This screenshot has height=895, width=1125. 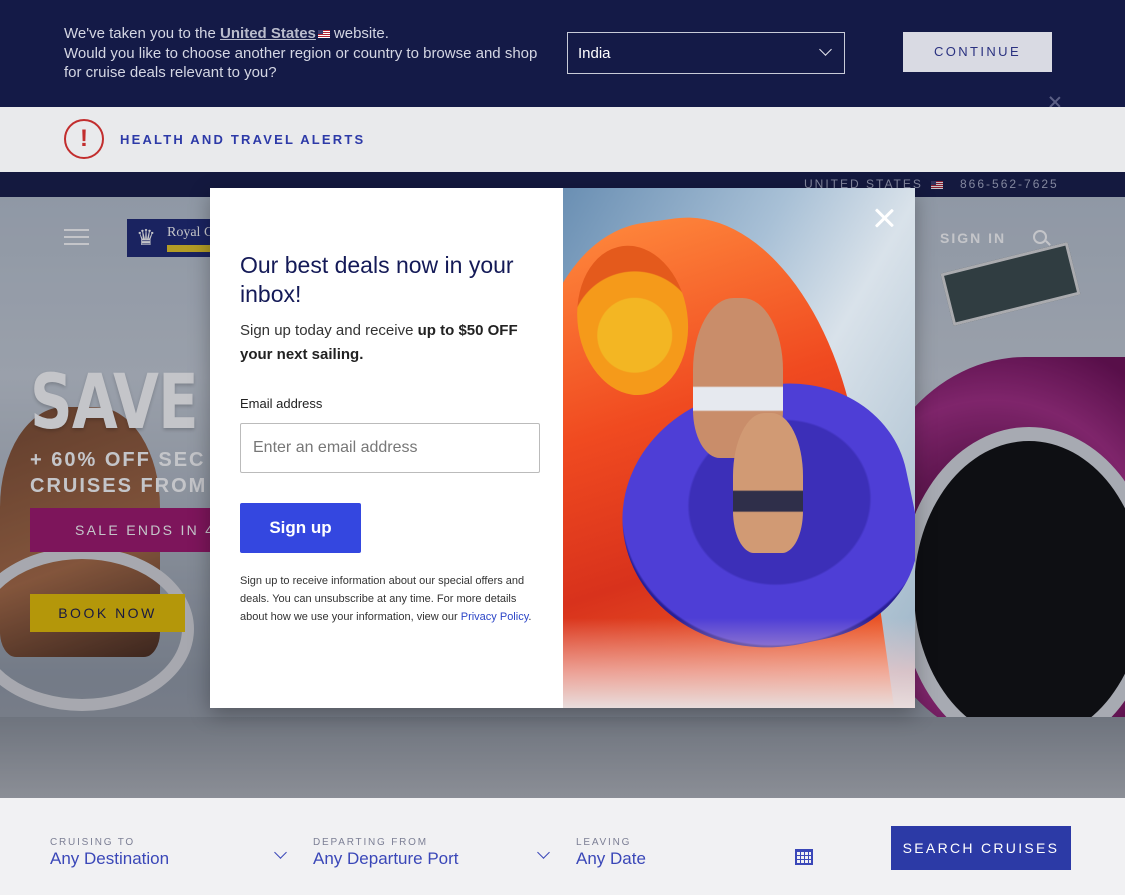 I want to click on destination-label: CRUISING TO, so click(x=92, y=842).